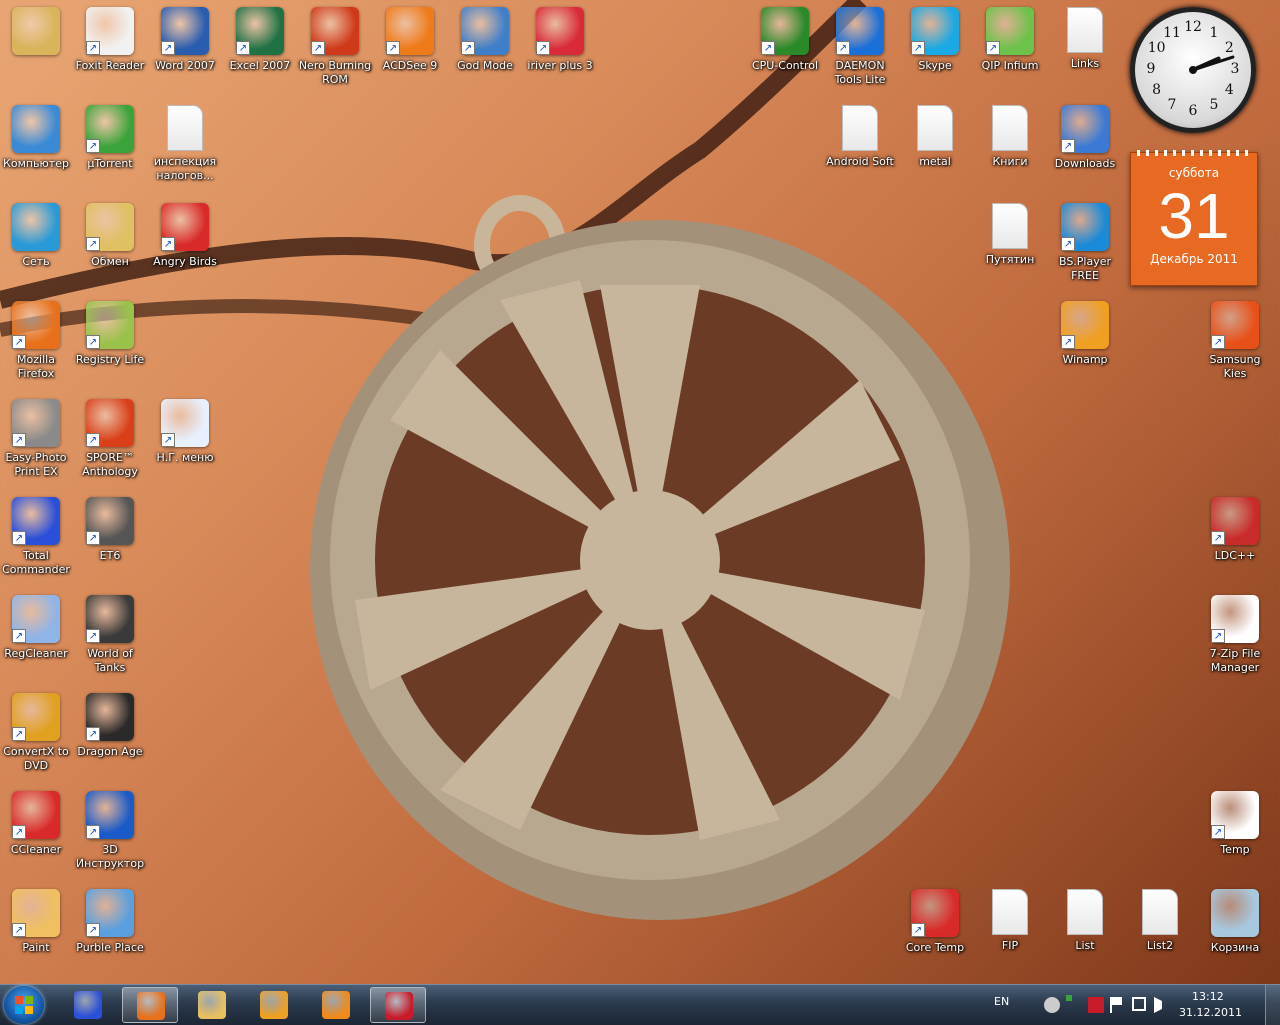 This screenshot has width=1280, height=1025. I want to click on 7zip-icon: ↗, so click(1235, 619).